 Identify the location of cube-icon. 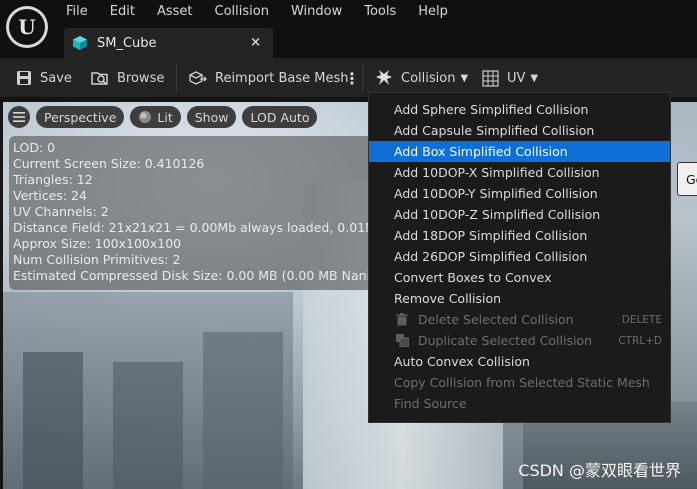
(80, 43).